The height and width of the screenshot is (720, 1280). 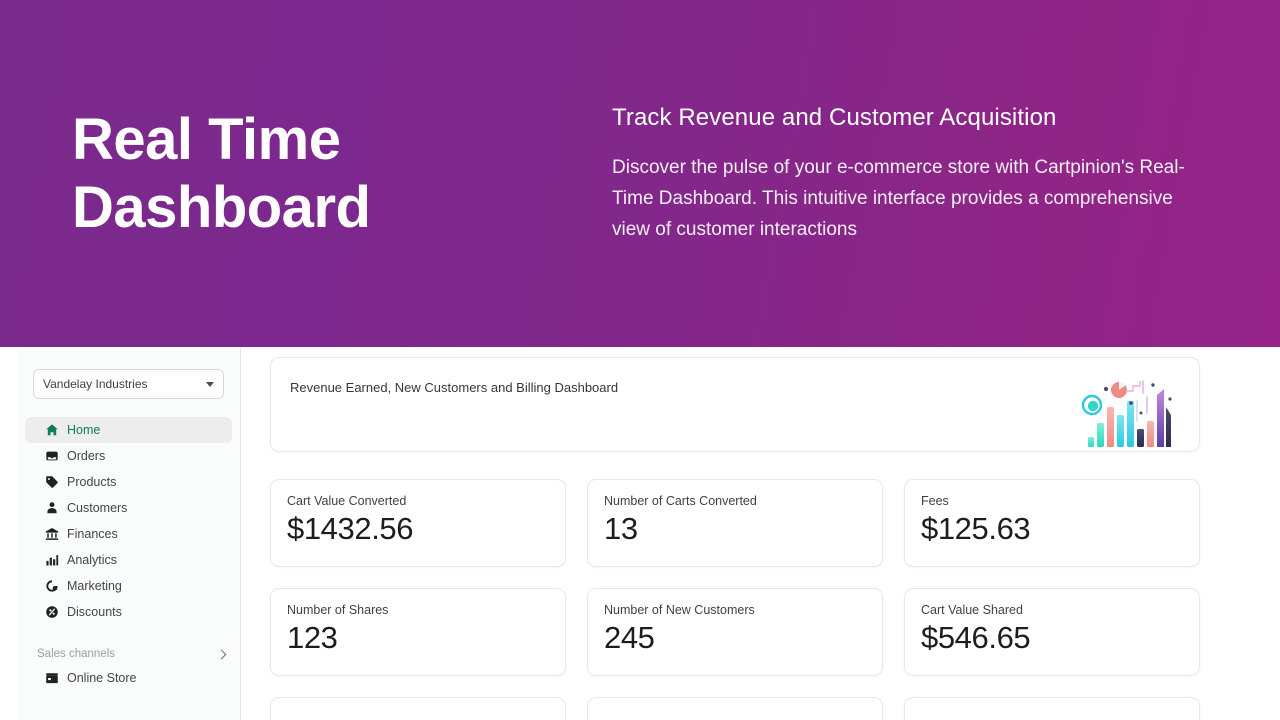 I want to click on discount-icon, so click(x=56, y=612).